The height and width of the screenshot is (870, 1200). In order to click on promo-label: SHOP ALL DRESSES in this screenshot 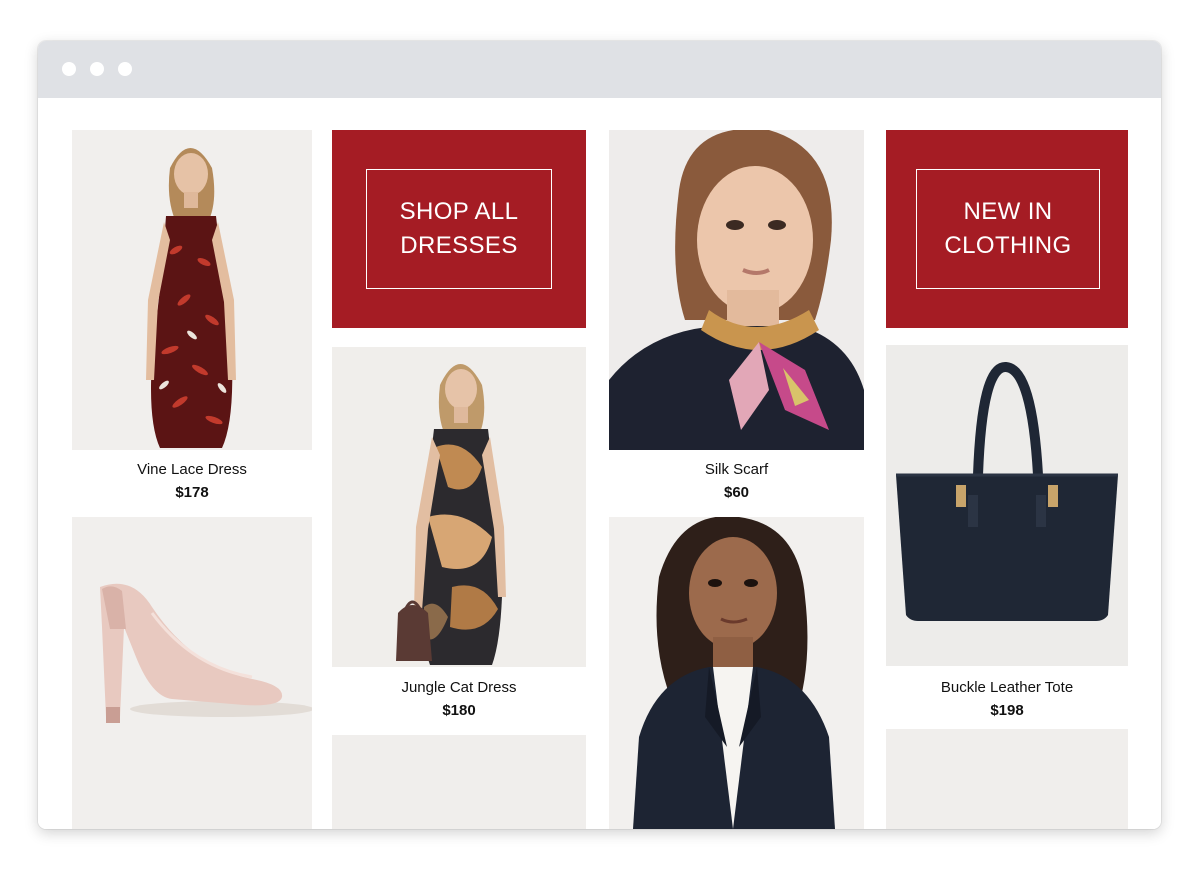, I will do `click(459, 228)`.